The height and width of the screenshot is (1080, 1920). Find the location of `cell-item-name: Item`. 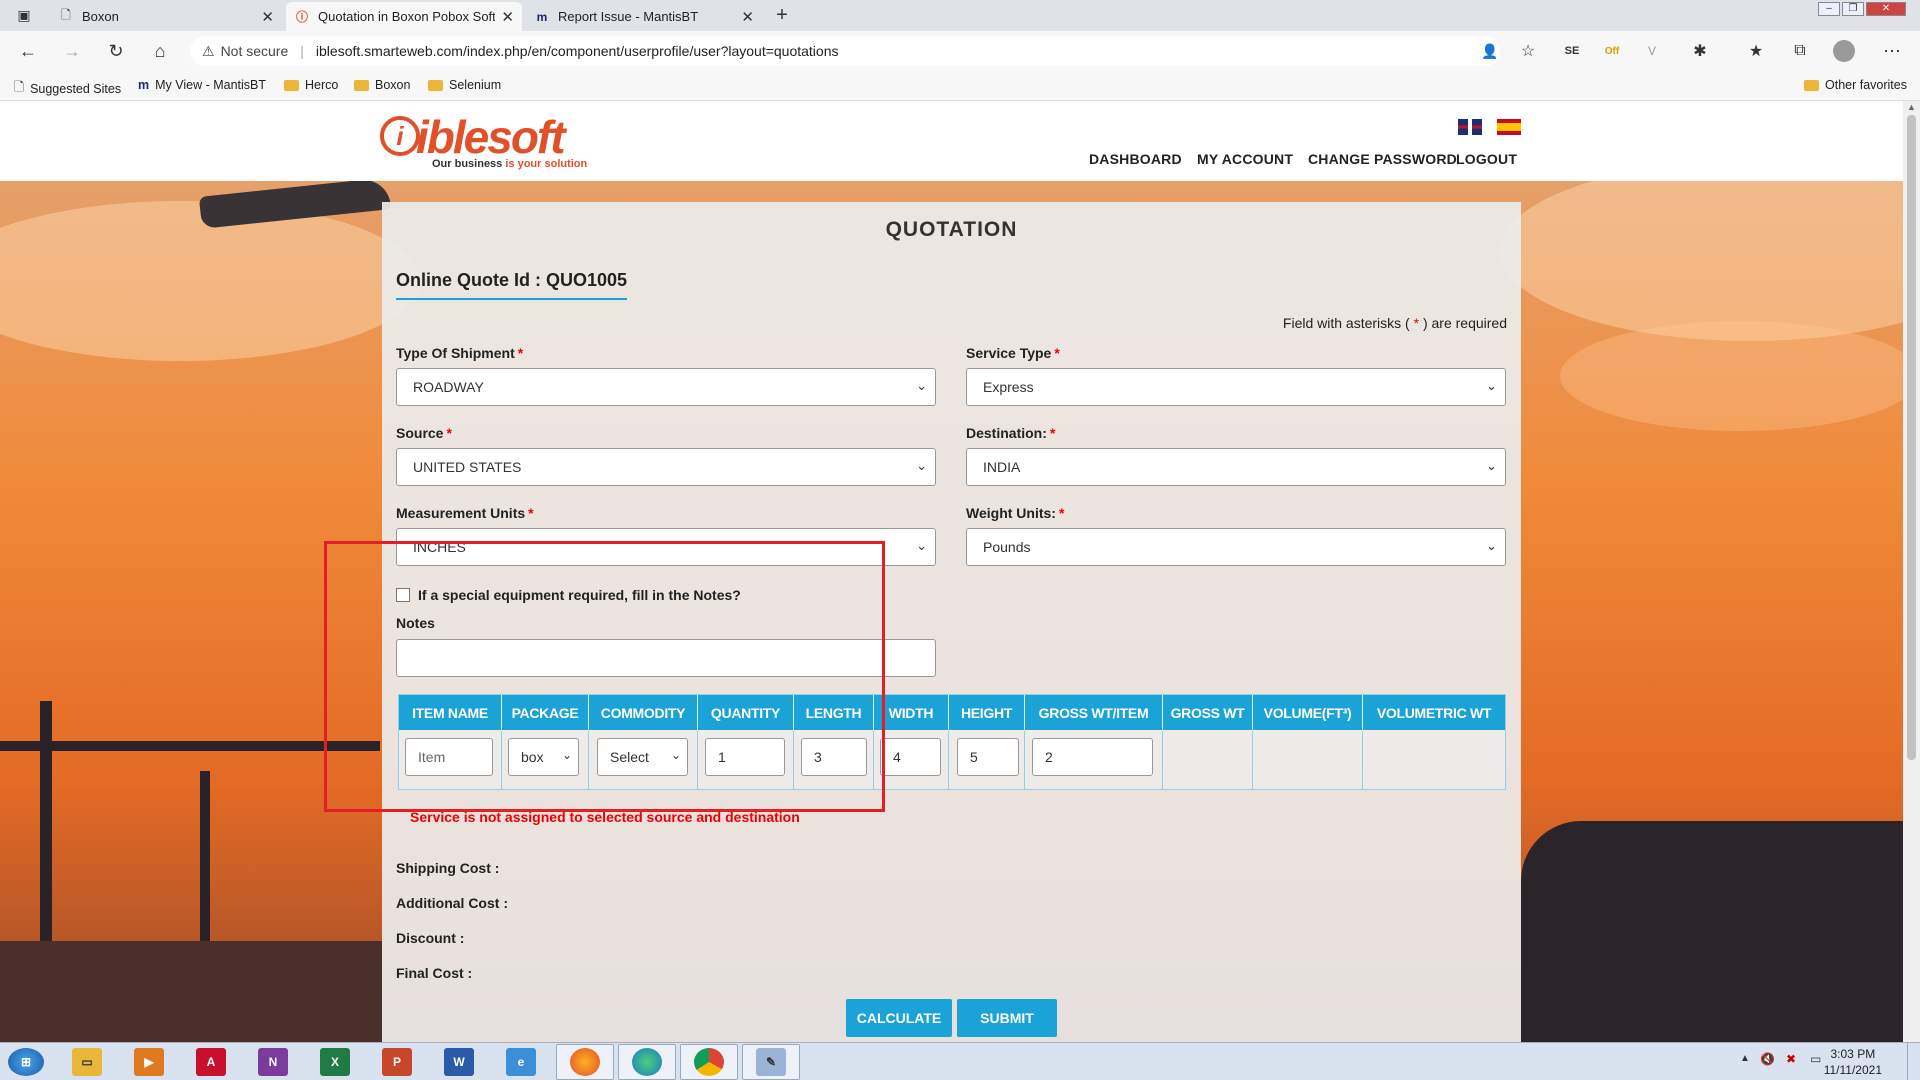

cell-item-name: Item is located at coordinates (450, 759).